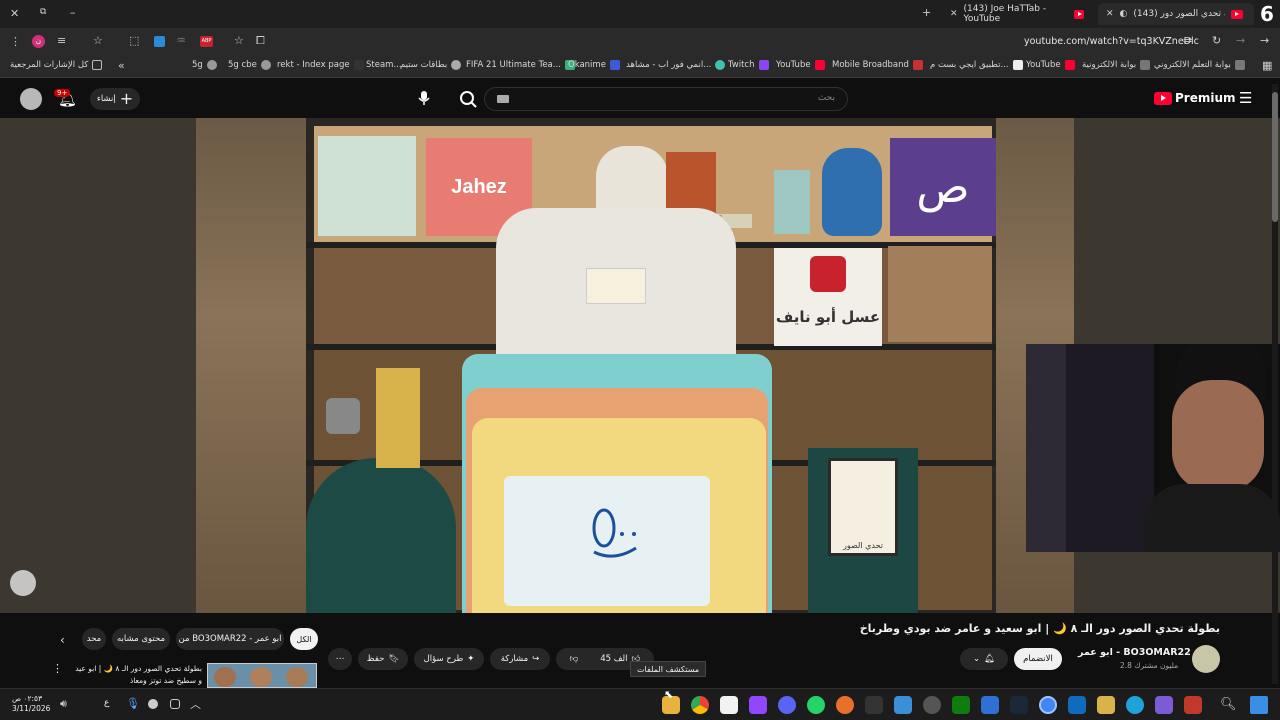 Image resolution: width=1280 pixels, height=720 pixels. I want to click on reload-icon: ↻, so click(1216, 40).